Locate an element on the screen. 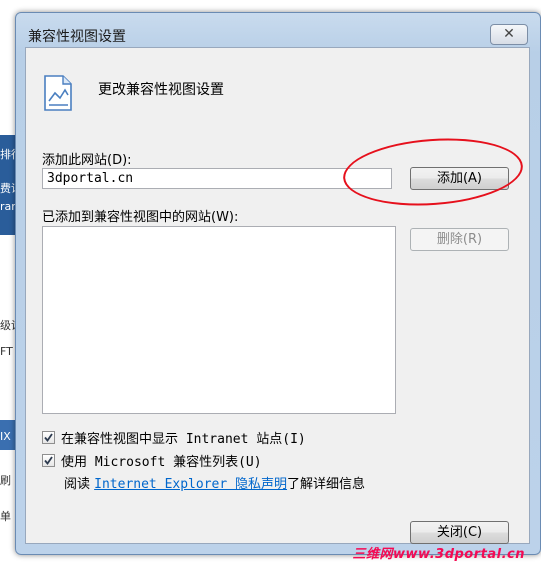 The height and width of the screenshot is (565, 541). microsoft-list-option: 使用 Microsoft 兼容性列表(U) is located at coordinates (152, 460).